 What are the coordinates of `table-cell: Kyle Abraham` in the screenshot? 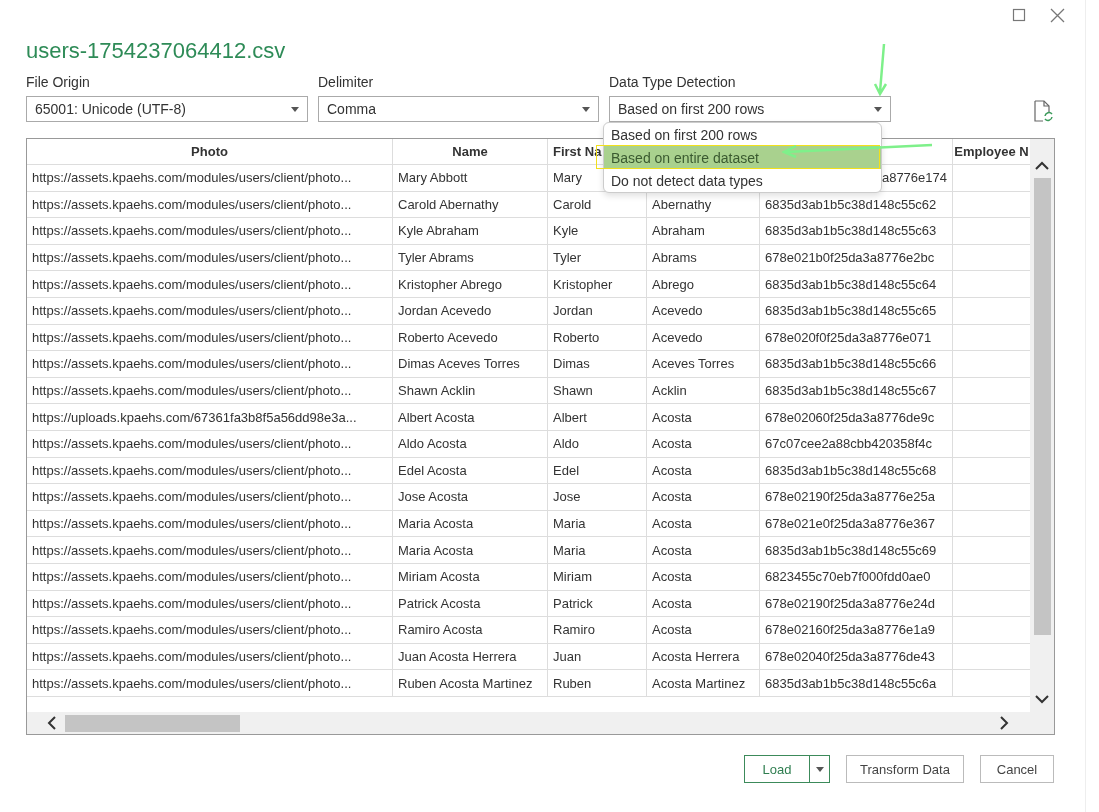 It's located at (470, 231).